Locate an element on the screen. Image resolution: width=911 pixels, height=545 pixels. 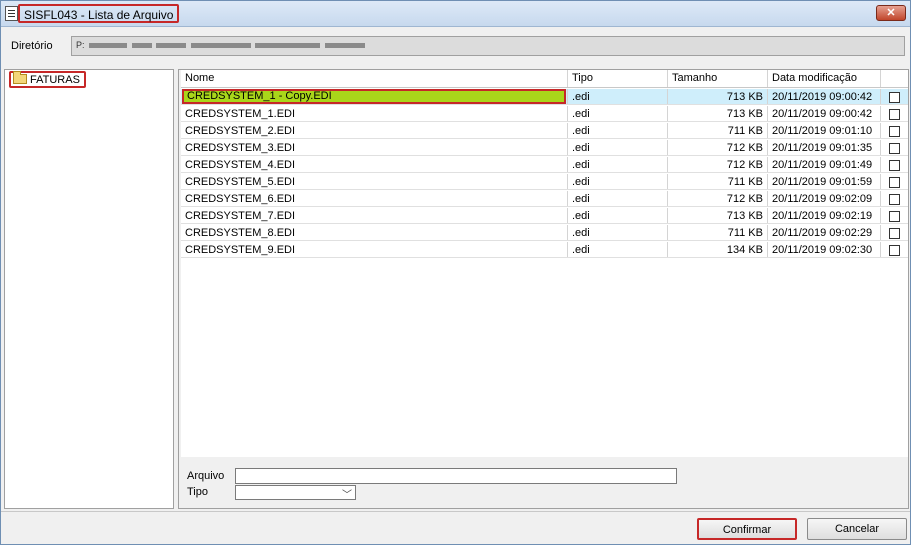
file-name-cell: CREDSYSTEM_2.EDI is located at coordinates (374, 130).